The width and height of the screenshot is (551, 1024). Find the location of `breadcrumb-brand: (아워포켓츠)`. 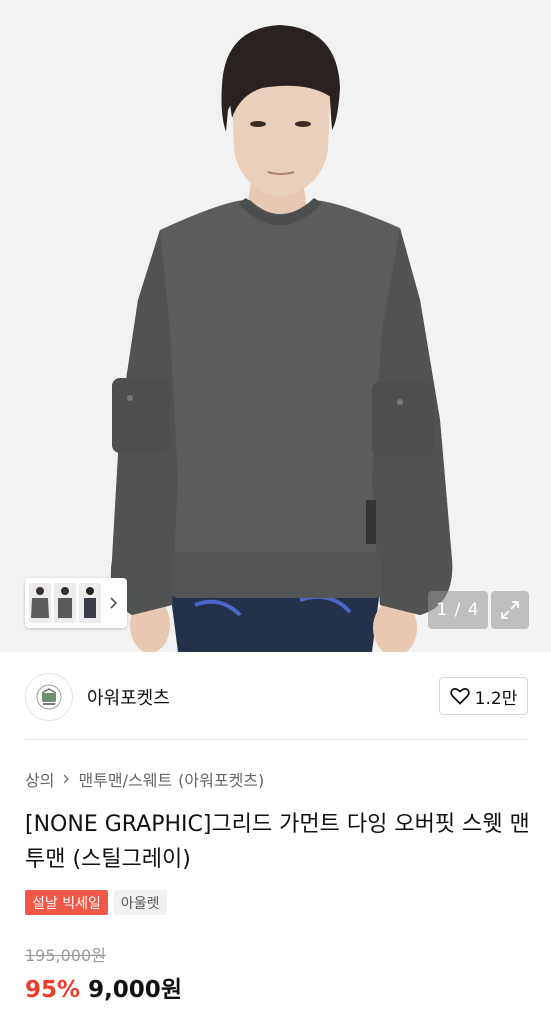

breadcrumb-brand: (아워포켓츠) is located at coordinates (221, 779).